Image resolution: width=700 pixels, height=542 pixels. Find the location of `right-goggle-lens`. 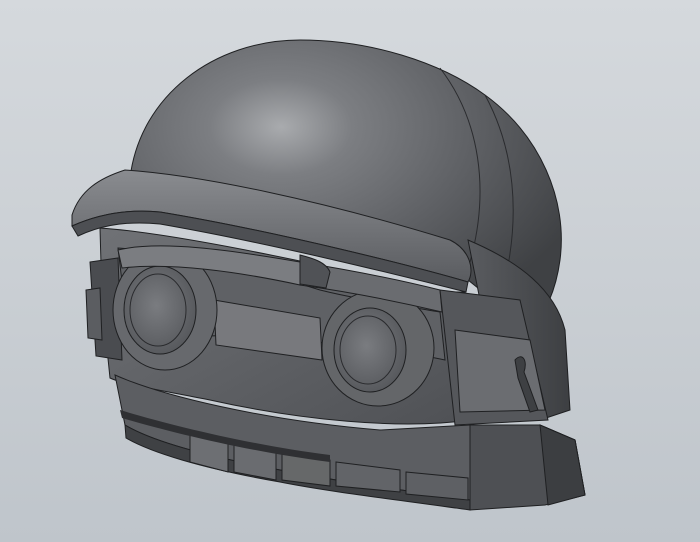

right-goggle-lens is located at coordinates (370, 350).